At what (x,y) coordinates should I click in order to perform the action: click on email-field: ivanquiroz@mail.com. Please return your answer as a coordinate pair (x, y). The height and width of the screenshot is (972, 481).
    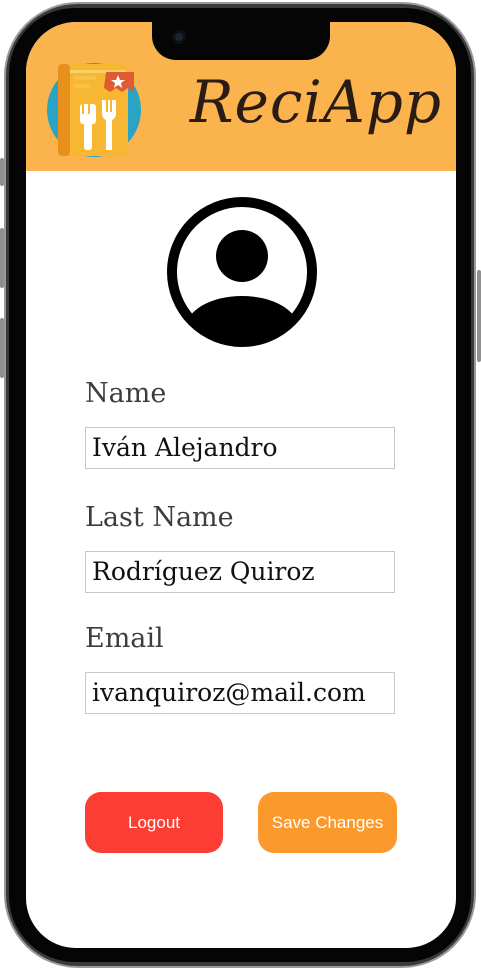
    Looking at the image, I should click on (240, 693).